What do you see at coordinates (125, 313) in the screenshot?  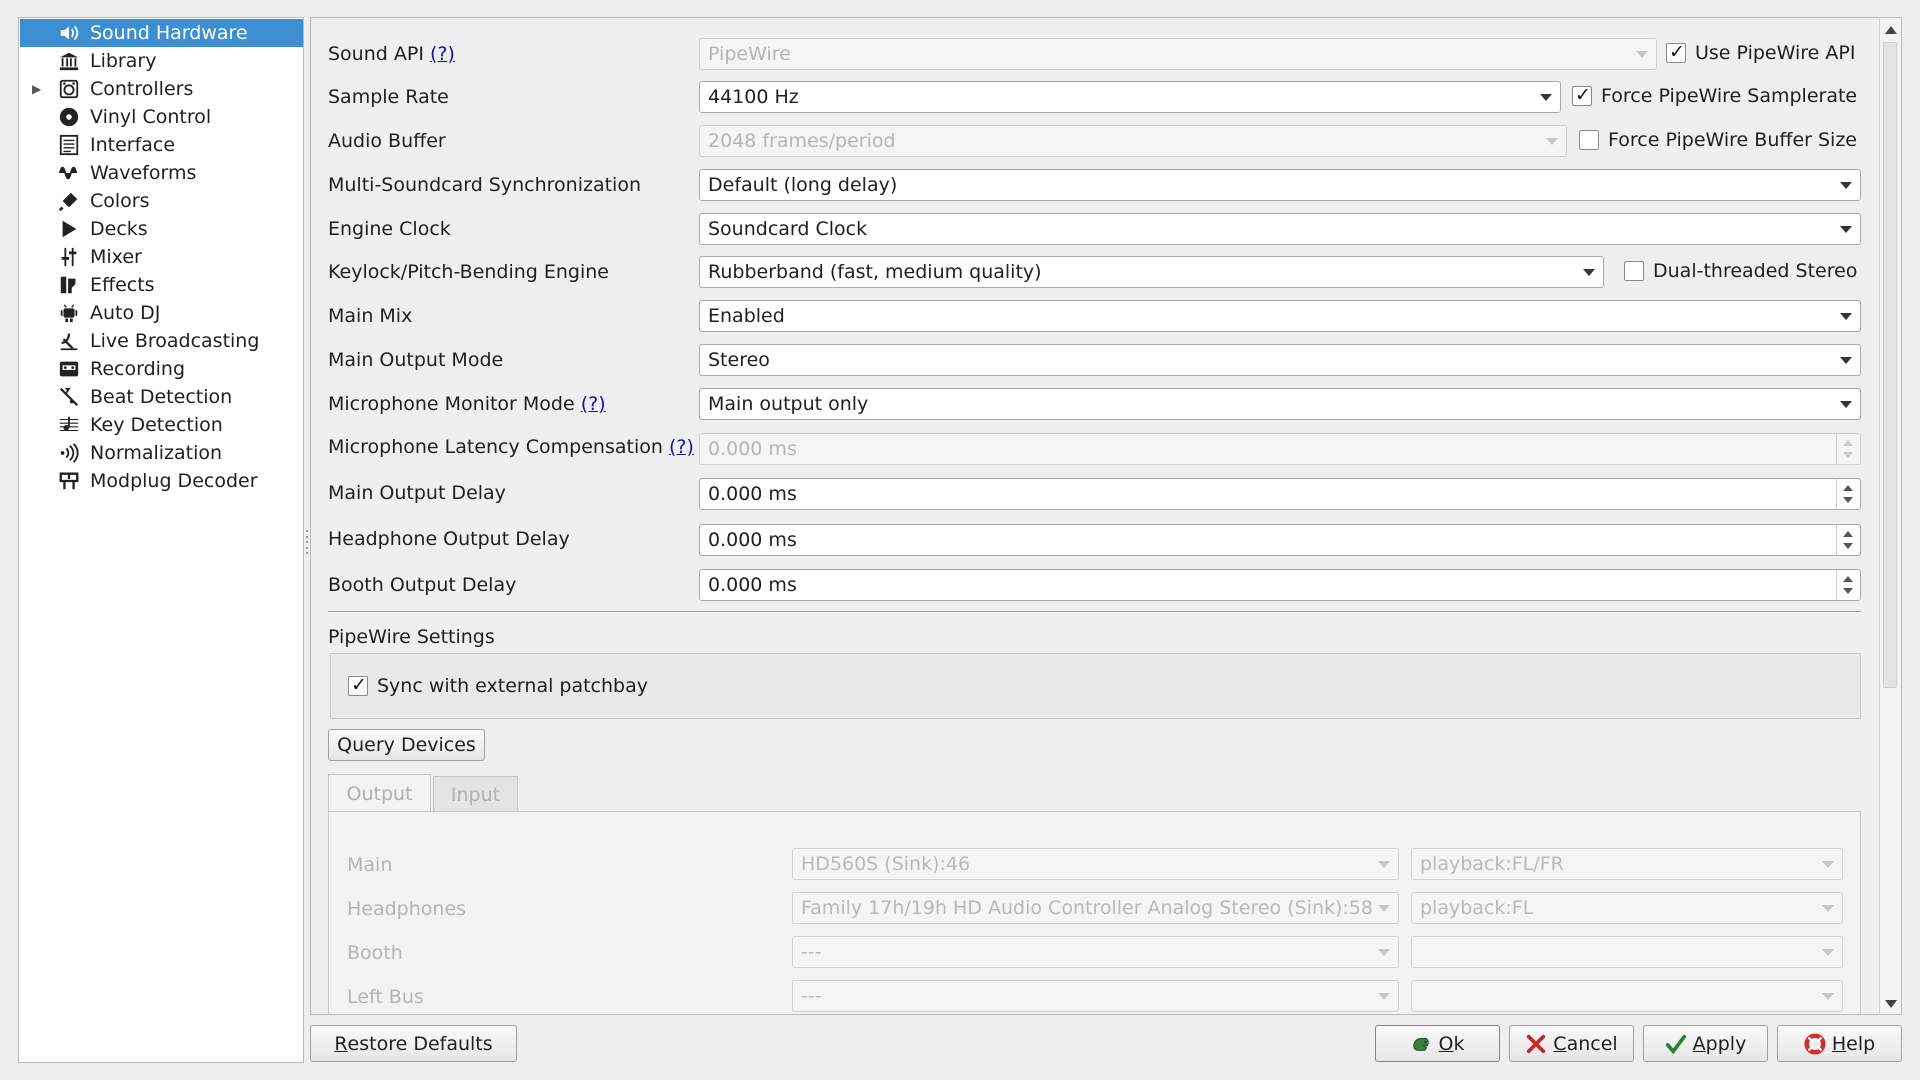 I see `sidebar-item-label: Auto DJ` at bounding box center [125, 313].